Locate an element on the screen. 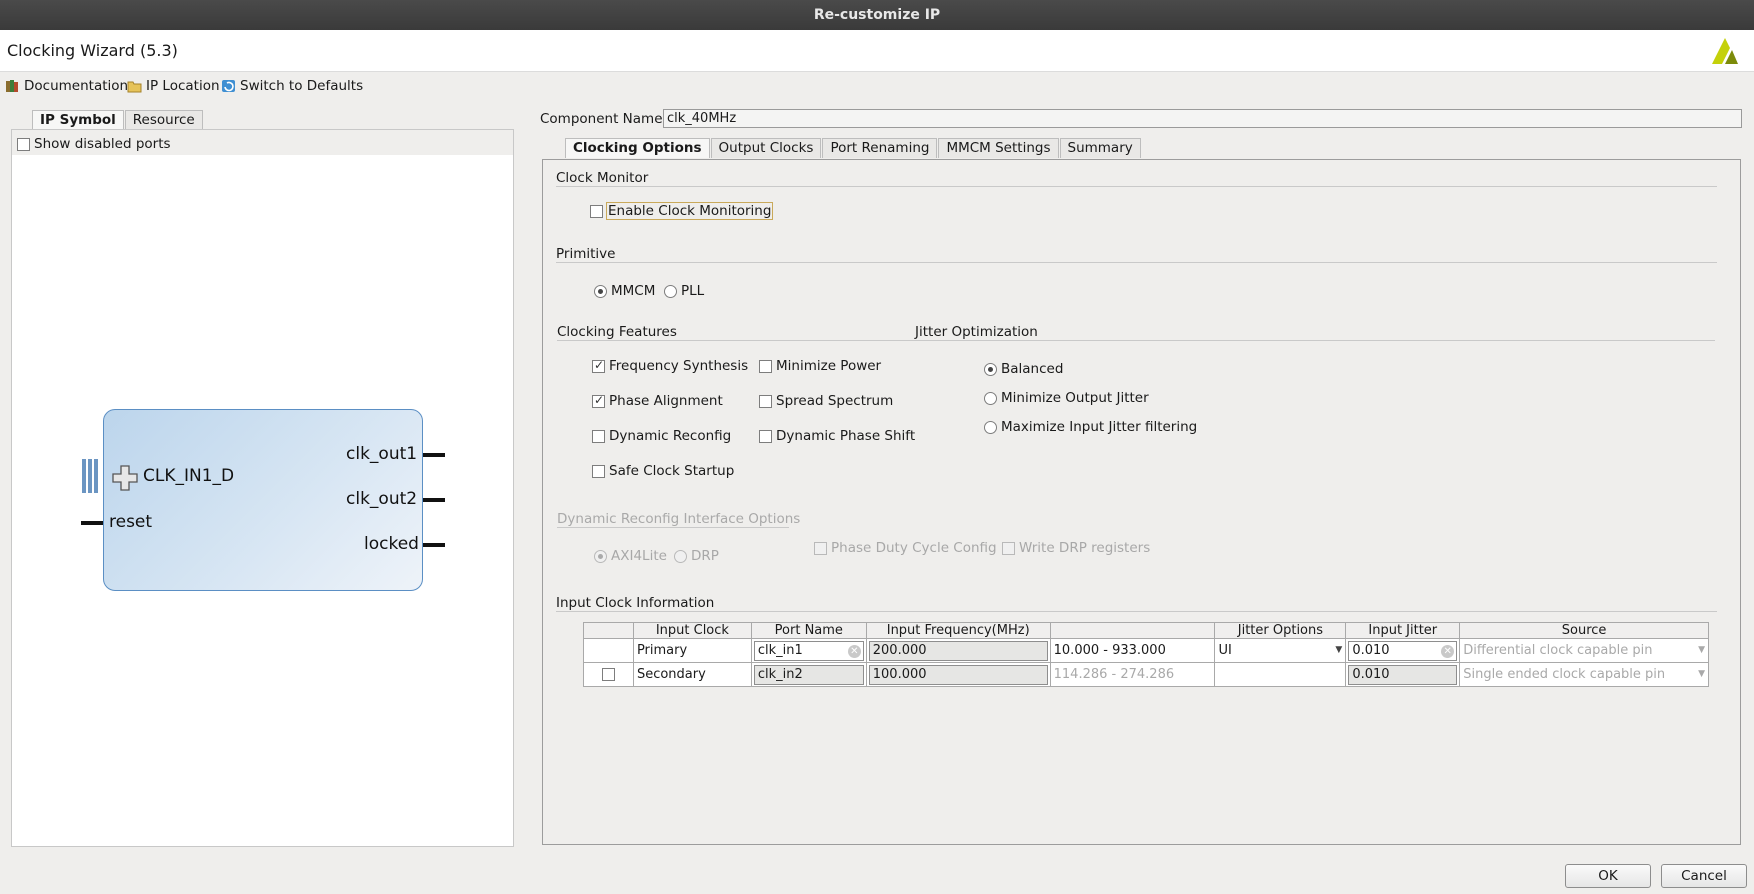 Image resolution: width=1754 pixels, height=894 pixels. tab-ip-symbol: IP Symbol is located at coordinates (78, 120).